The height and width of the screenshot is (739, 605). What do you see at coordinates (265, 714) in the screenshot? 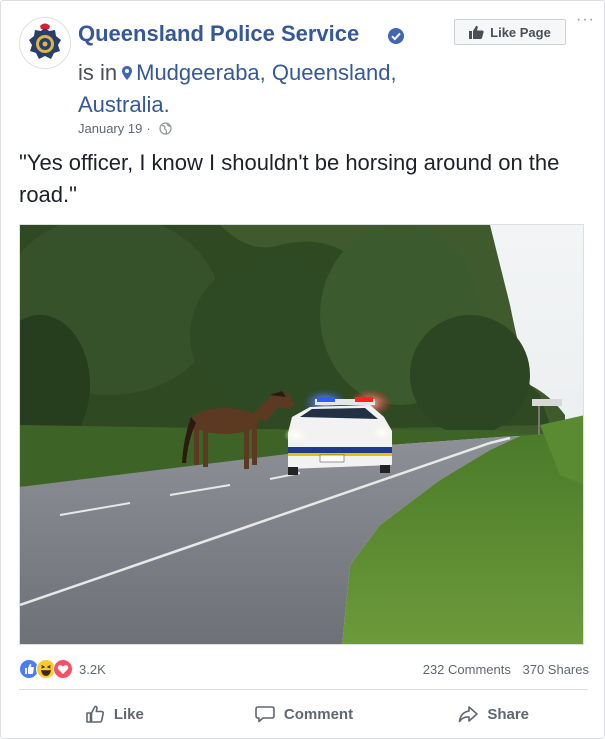
I see `comment-bubble-icon` at bounding box center [265, 714].